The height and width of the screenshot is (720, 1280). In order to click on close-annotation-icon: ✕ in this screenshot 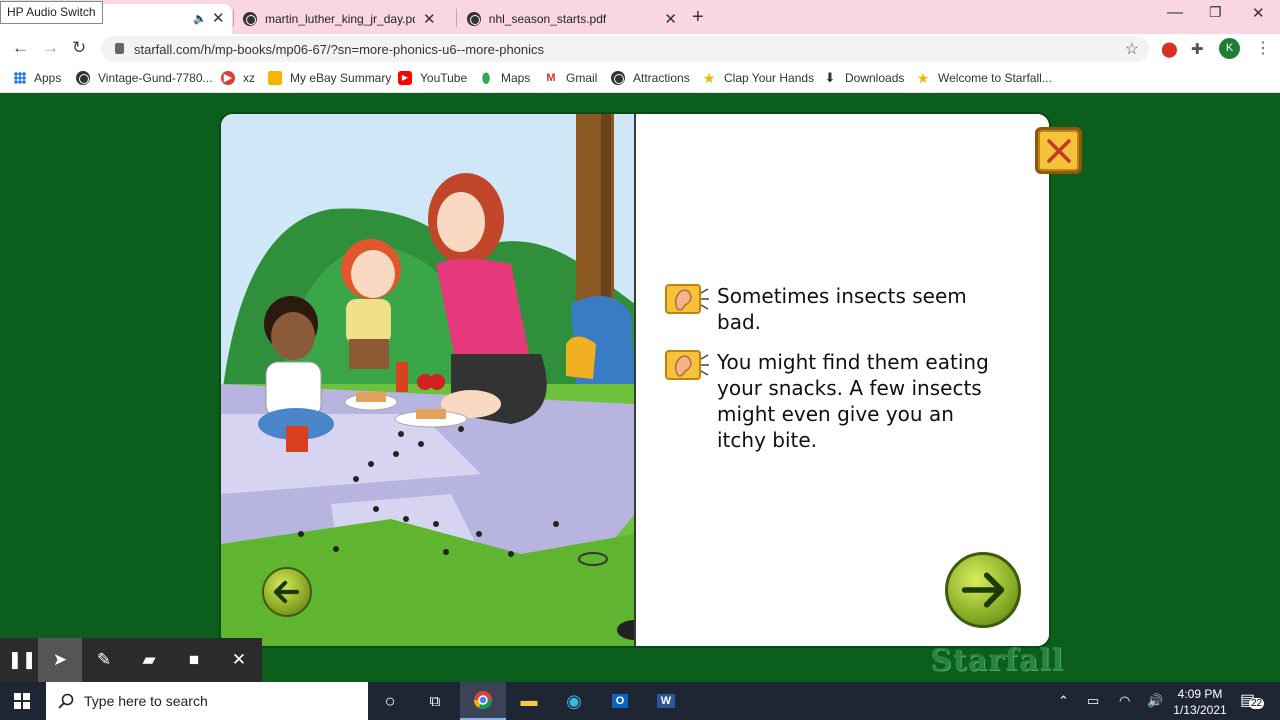, I will do `click(239, 660)`.